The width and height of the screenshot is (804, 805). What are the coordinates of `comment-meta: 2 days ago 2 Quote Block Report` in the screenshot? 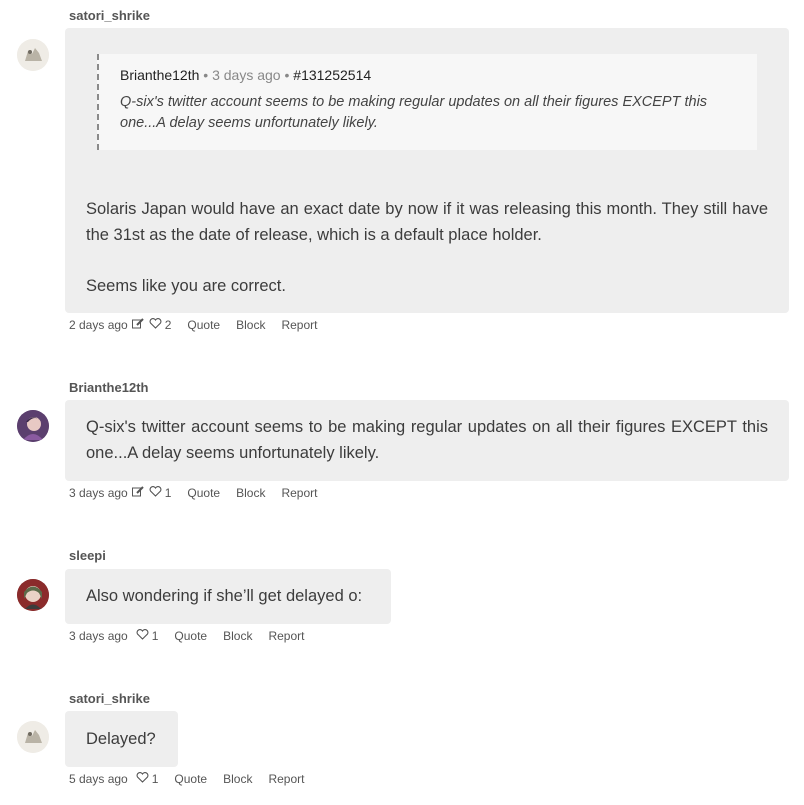 It's located at (193, 325).